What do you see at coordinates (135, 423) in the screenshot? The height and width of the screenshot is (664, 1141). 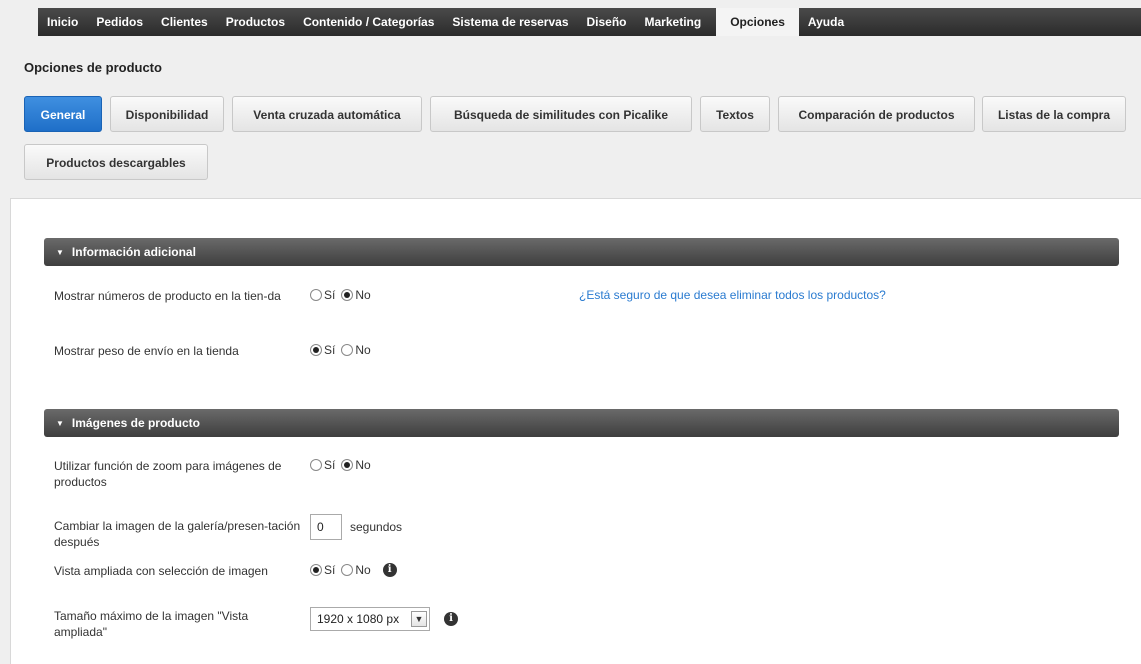 I see `section-title: Imágenes de producto` at bounding box center [135, 423].